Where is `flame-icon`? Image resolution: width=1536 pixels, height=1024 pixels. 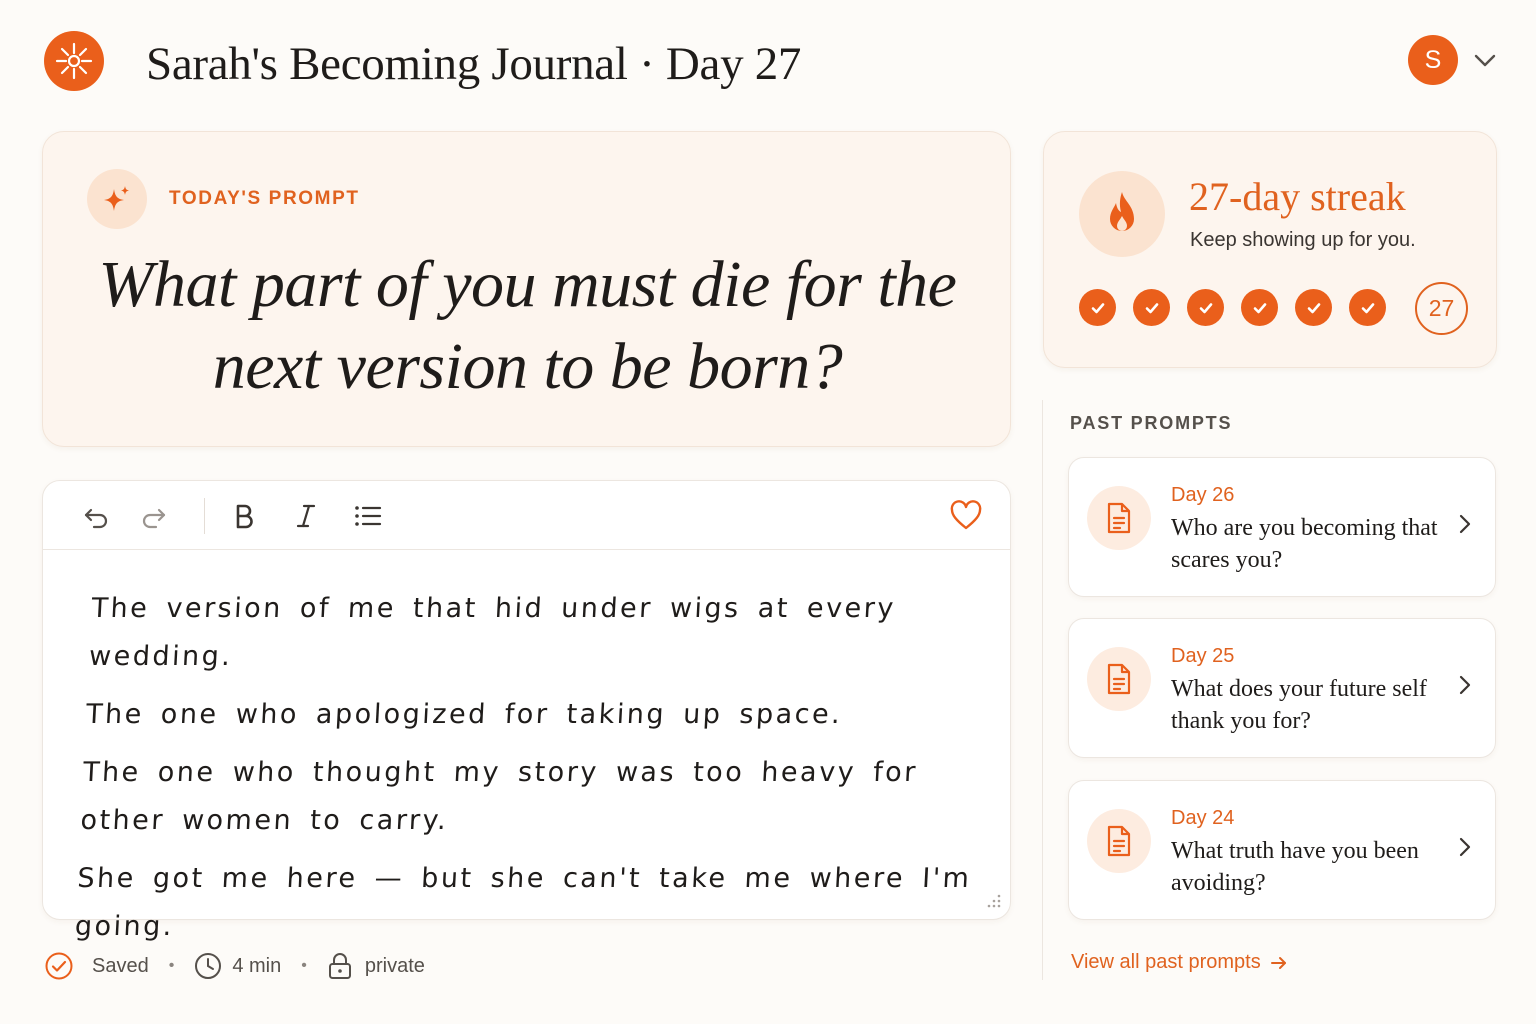
flame-icon is located at coordinates (1122, 211).